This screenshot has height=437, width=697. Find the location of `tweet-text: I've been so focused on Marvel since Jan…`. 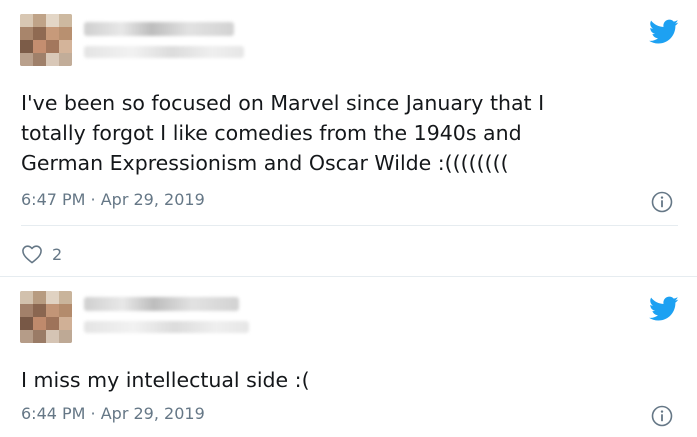

tweet-text: I've been so focused on Marvel since Jan… is located at coordinates (283, 133).